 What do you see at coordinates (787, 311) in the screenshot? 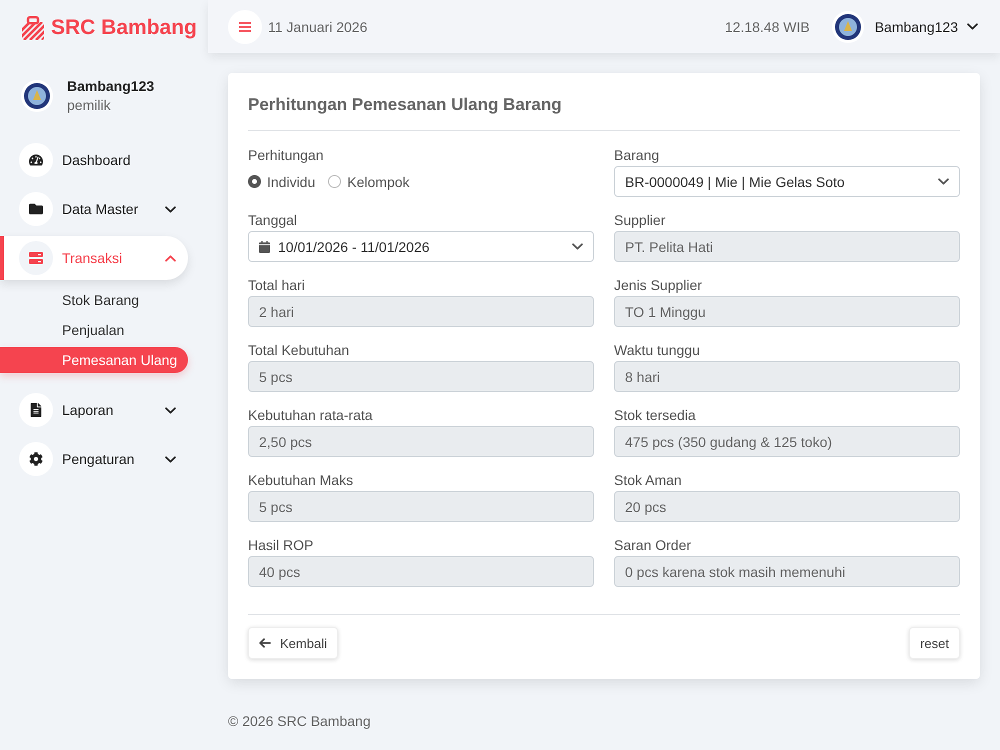
I see `readonly-field: TO 1 Minggu` at bounding box center [787, 311].